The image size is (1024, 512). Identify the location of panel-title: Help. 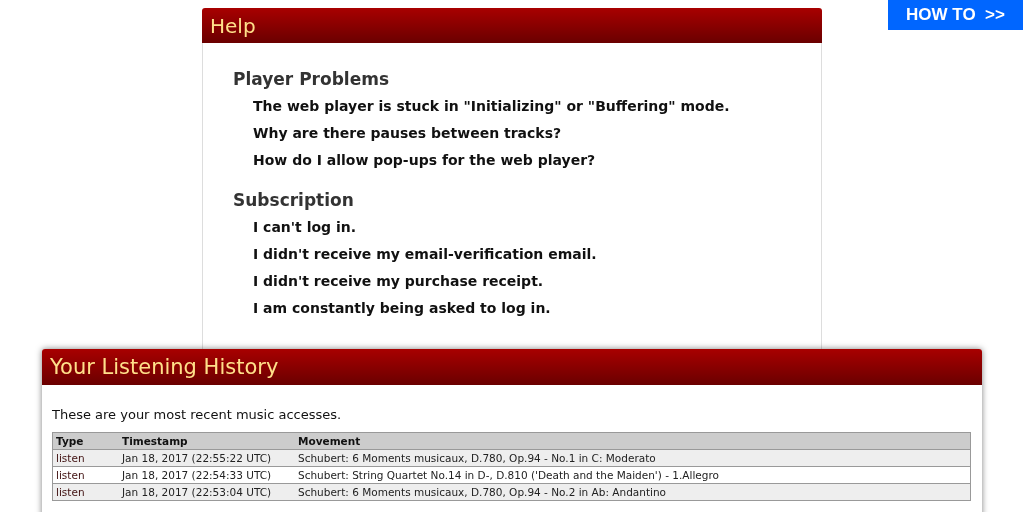
(233, 25).